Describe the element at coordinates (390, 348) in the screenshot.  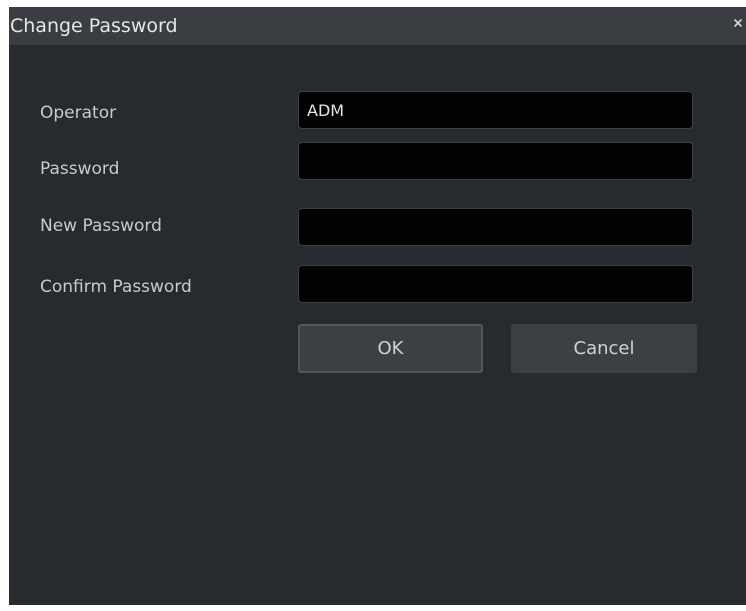
I see `ok-button: OK` at that location.